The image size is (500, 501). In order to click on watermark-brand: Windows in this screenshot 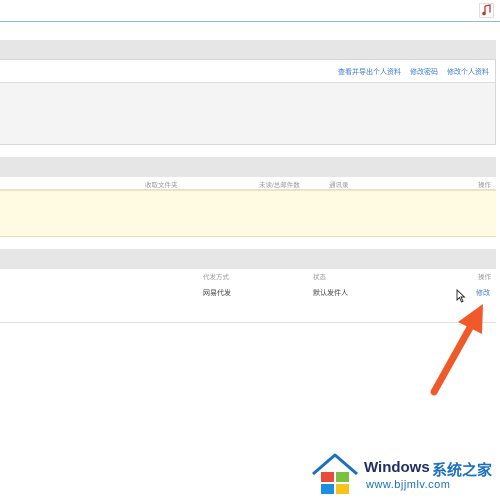, I will do `click(397, 467)`.